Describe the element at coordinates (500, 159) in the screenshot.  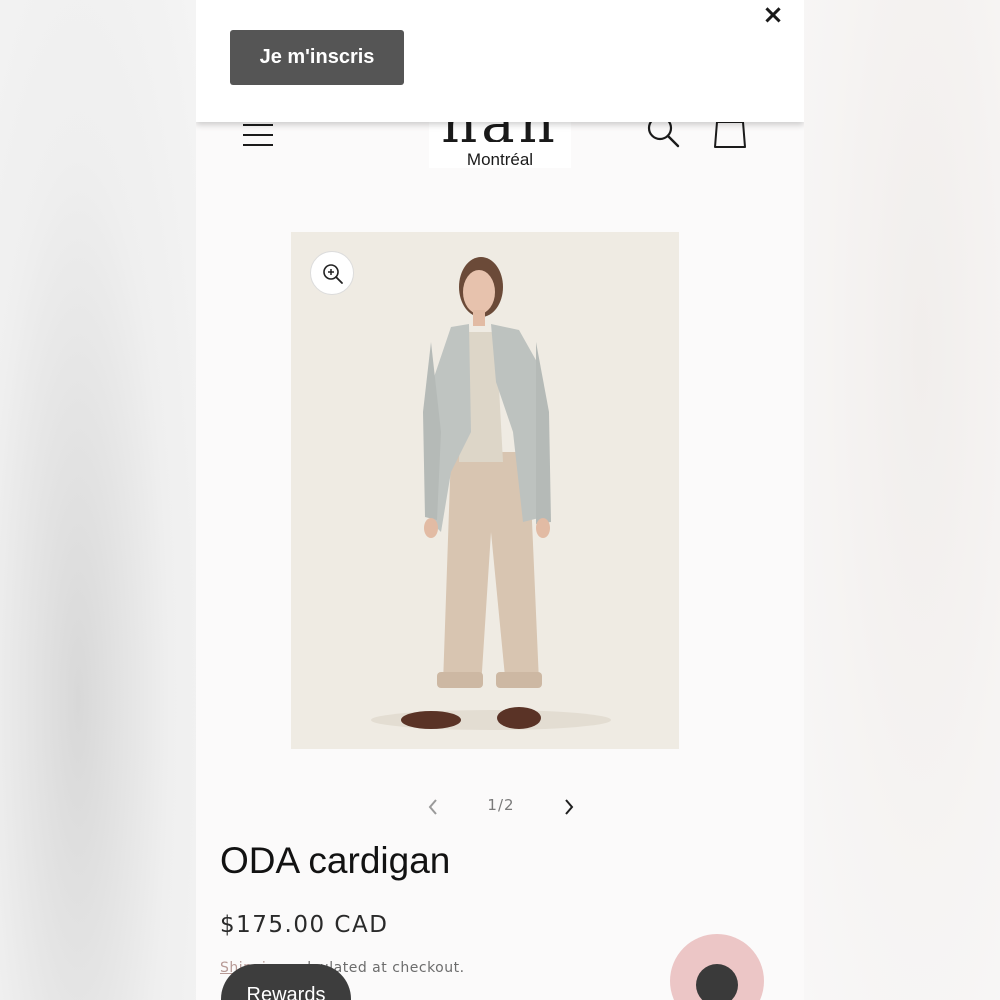
I see `logo-subtitle: Montréal` at that location.